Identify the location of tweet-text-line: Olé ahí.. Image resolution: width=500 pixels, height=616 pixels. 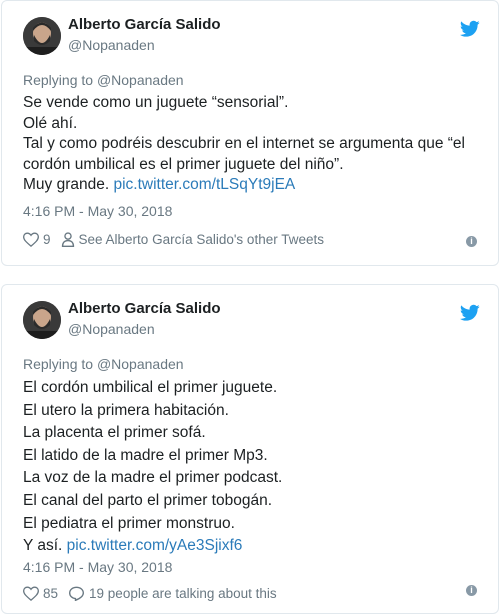
(50, 123).